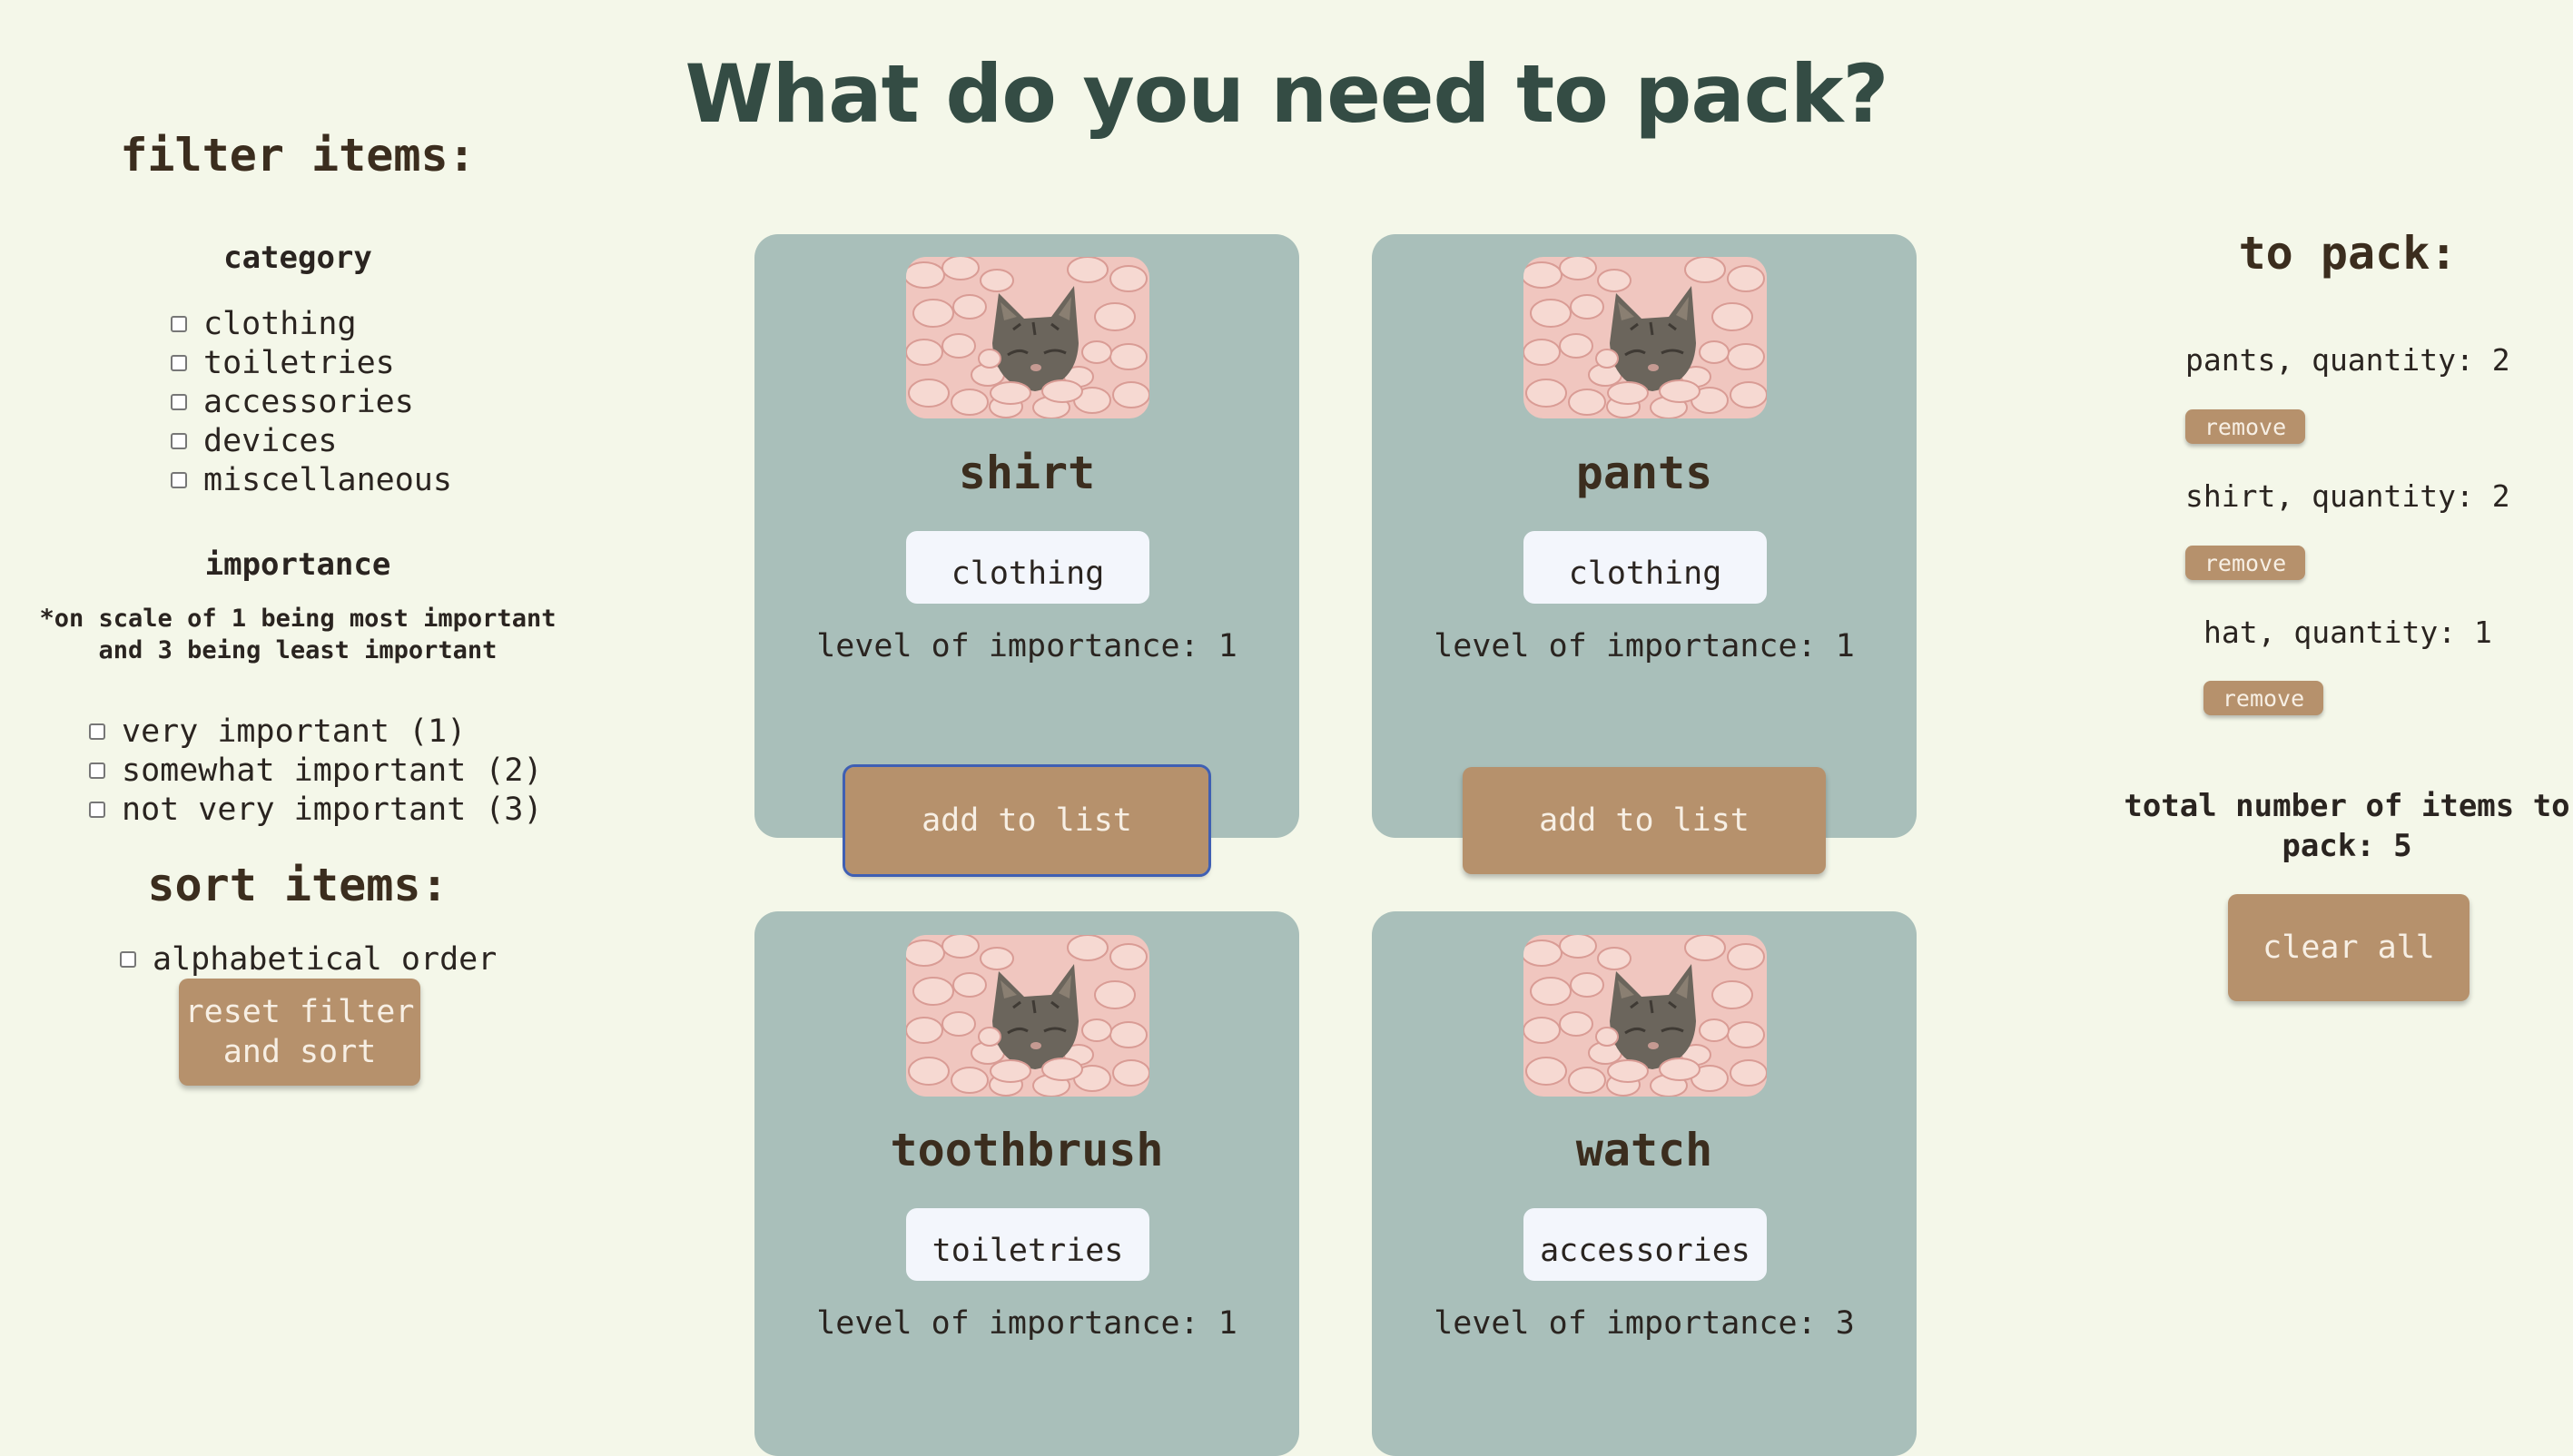  I want to click on category-tag: accessories, so click(1645, 1245).